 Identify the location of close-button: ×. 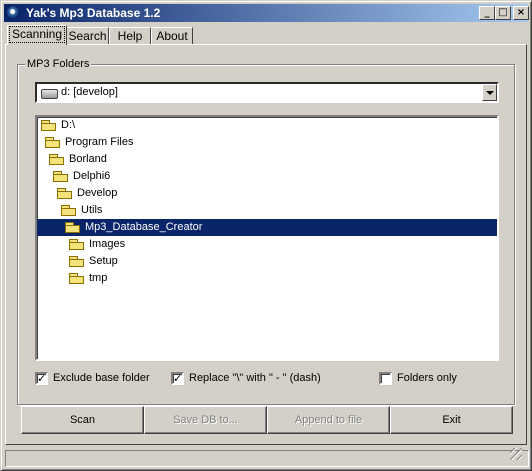
(521, 13).